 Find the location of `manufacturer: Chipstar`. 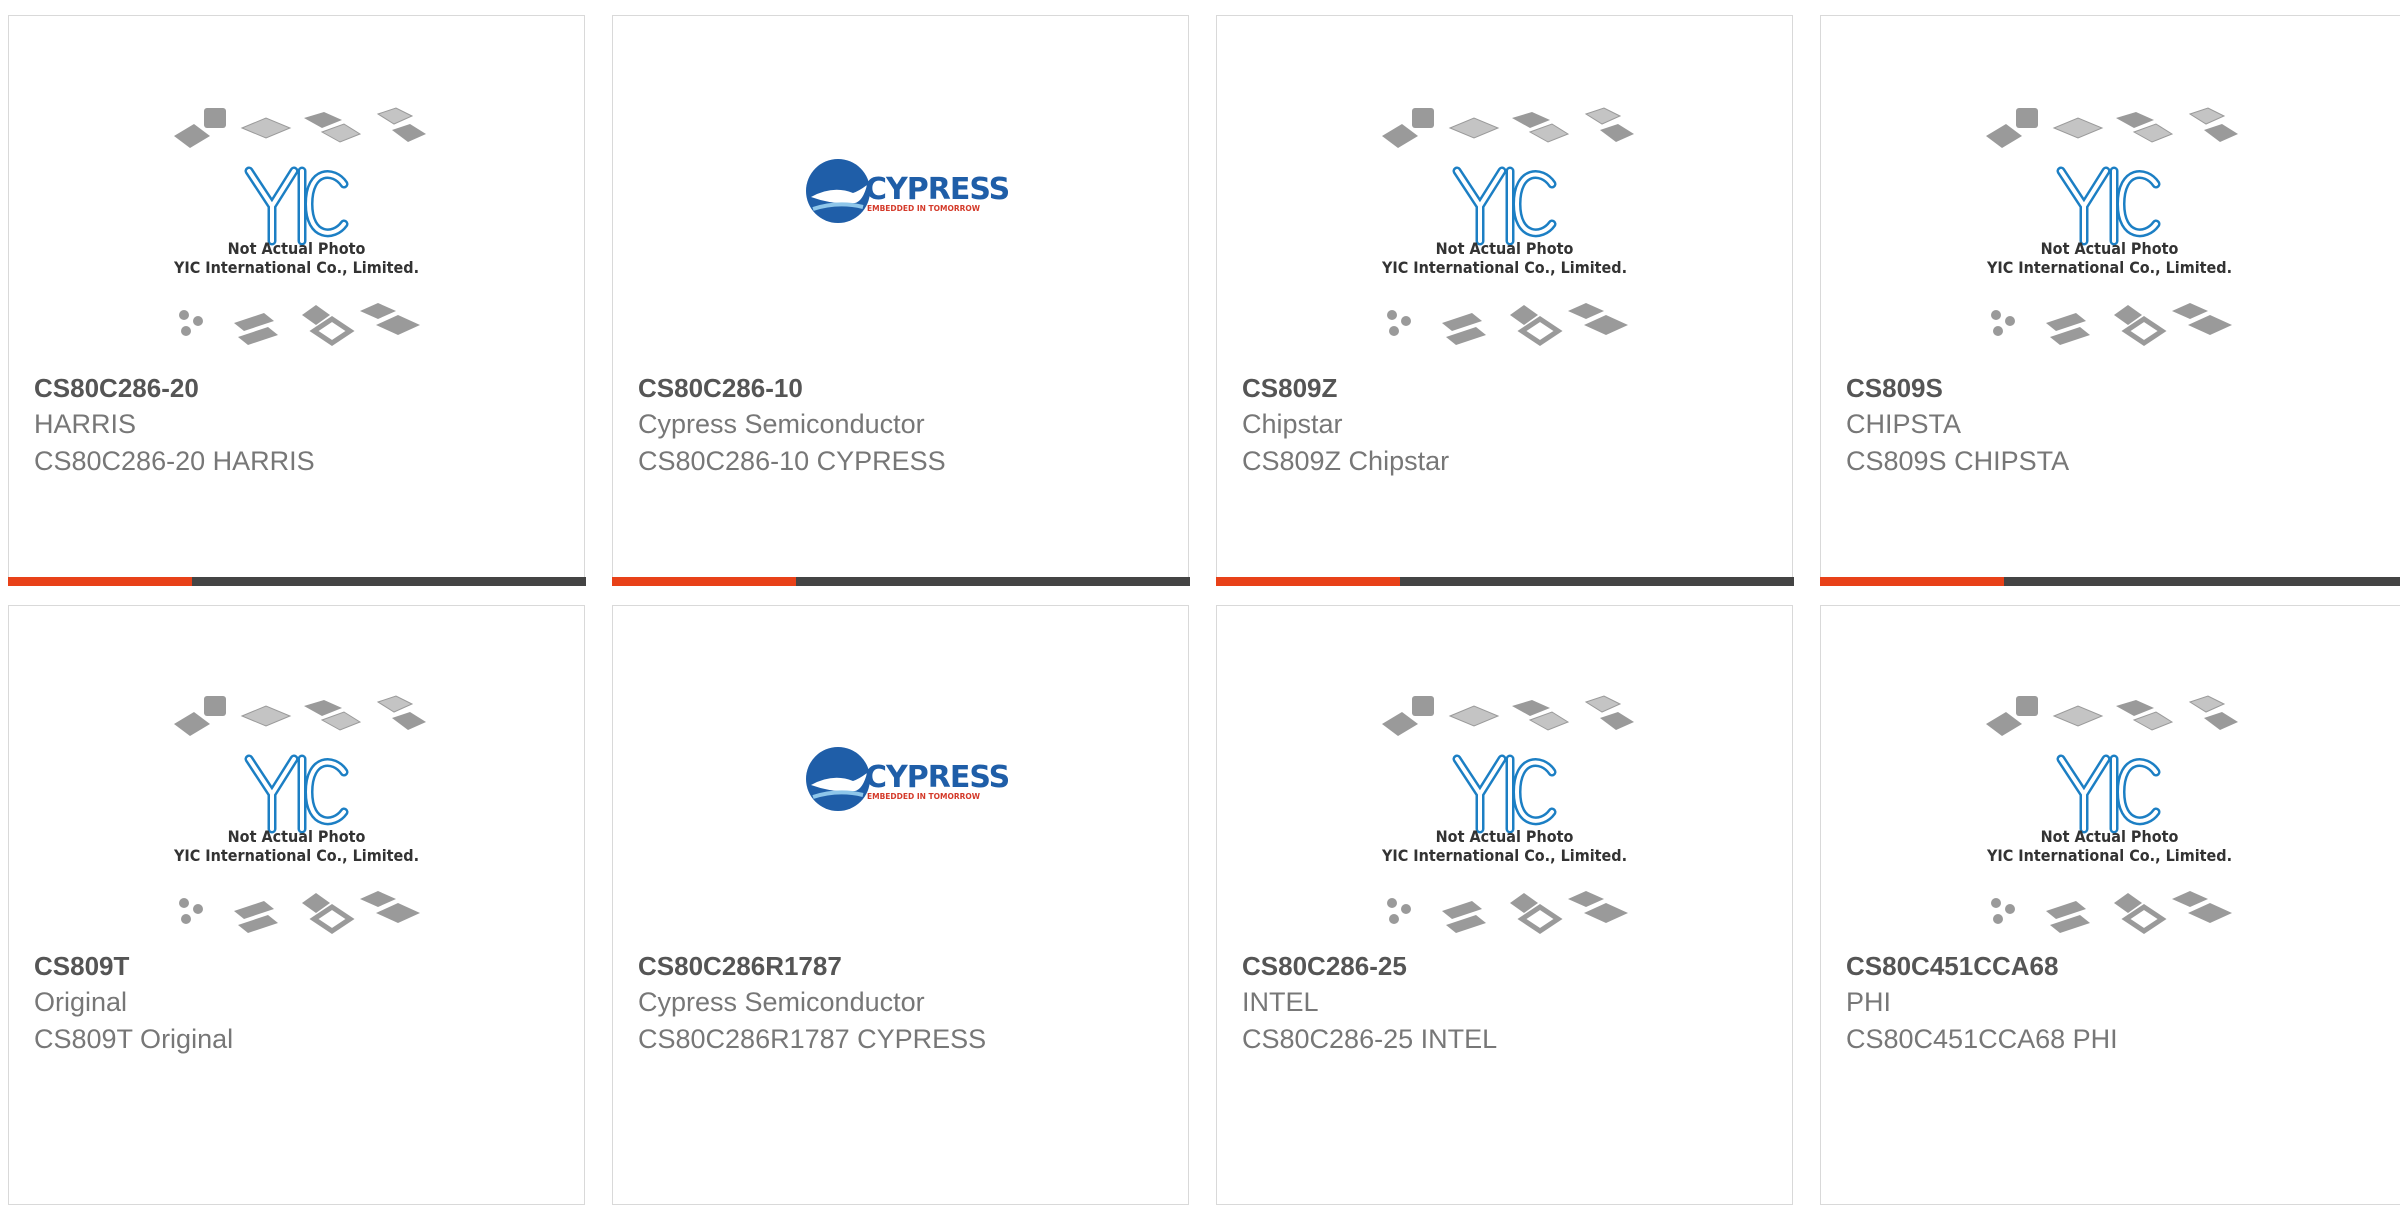

manufacturer: Chipstar is located at coordinates (1292, 424).